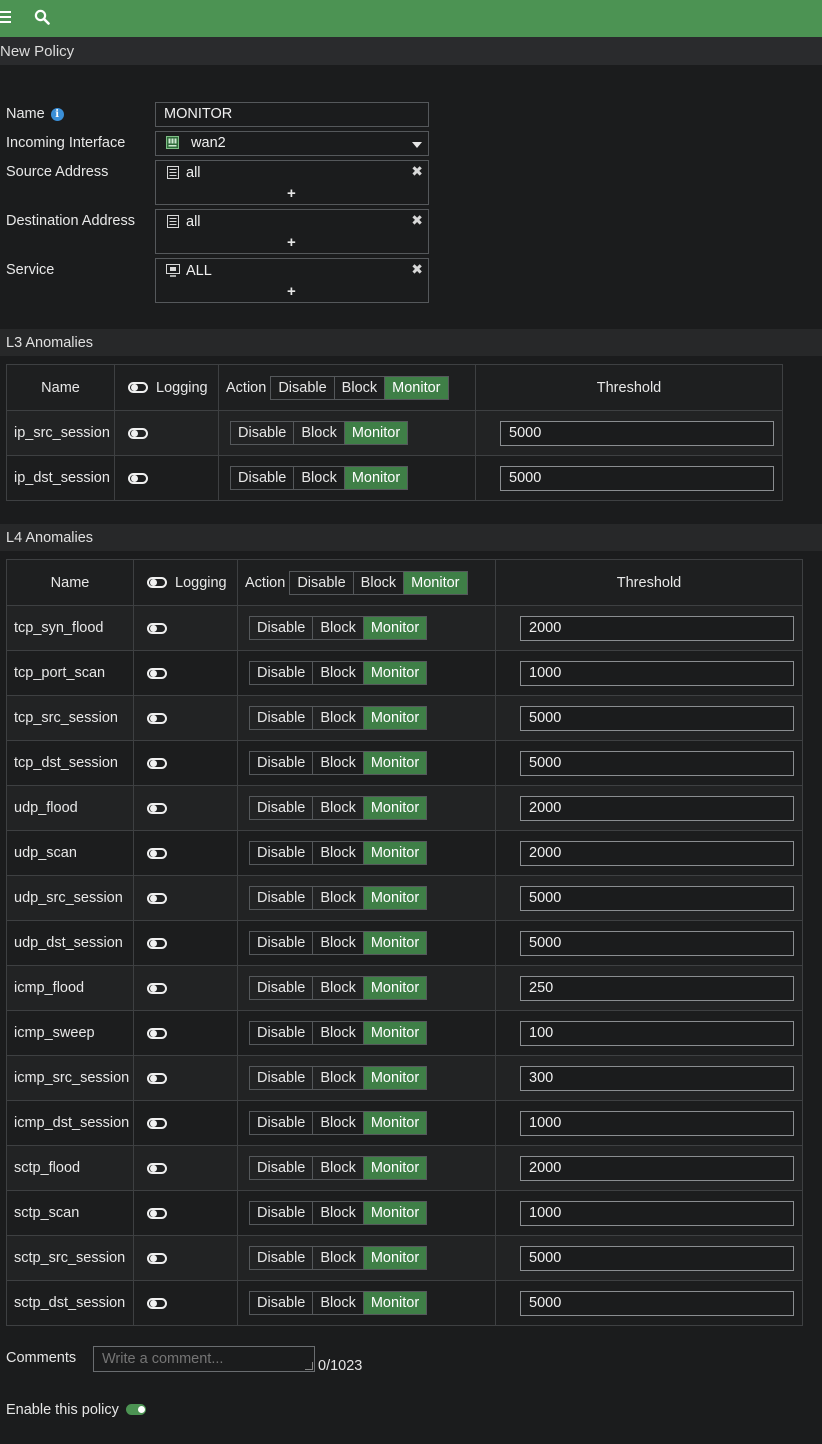 This screenshot has width=822, height=1444. What do you see at coordinates (309, 1366) in the screenshot?
I see `resize-handle-icon` at bounding box center [309, 1366].